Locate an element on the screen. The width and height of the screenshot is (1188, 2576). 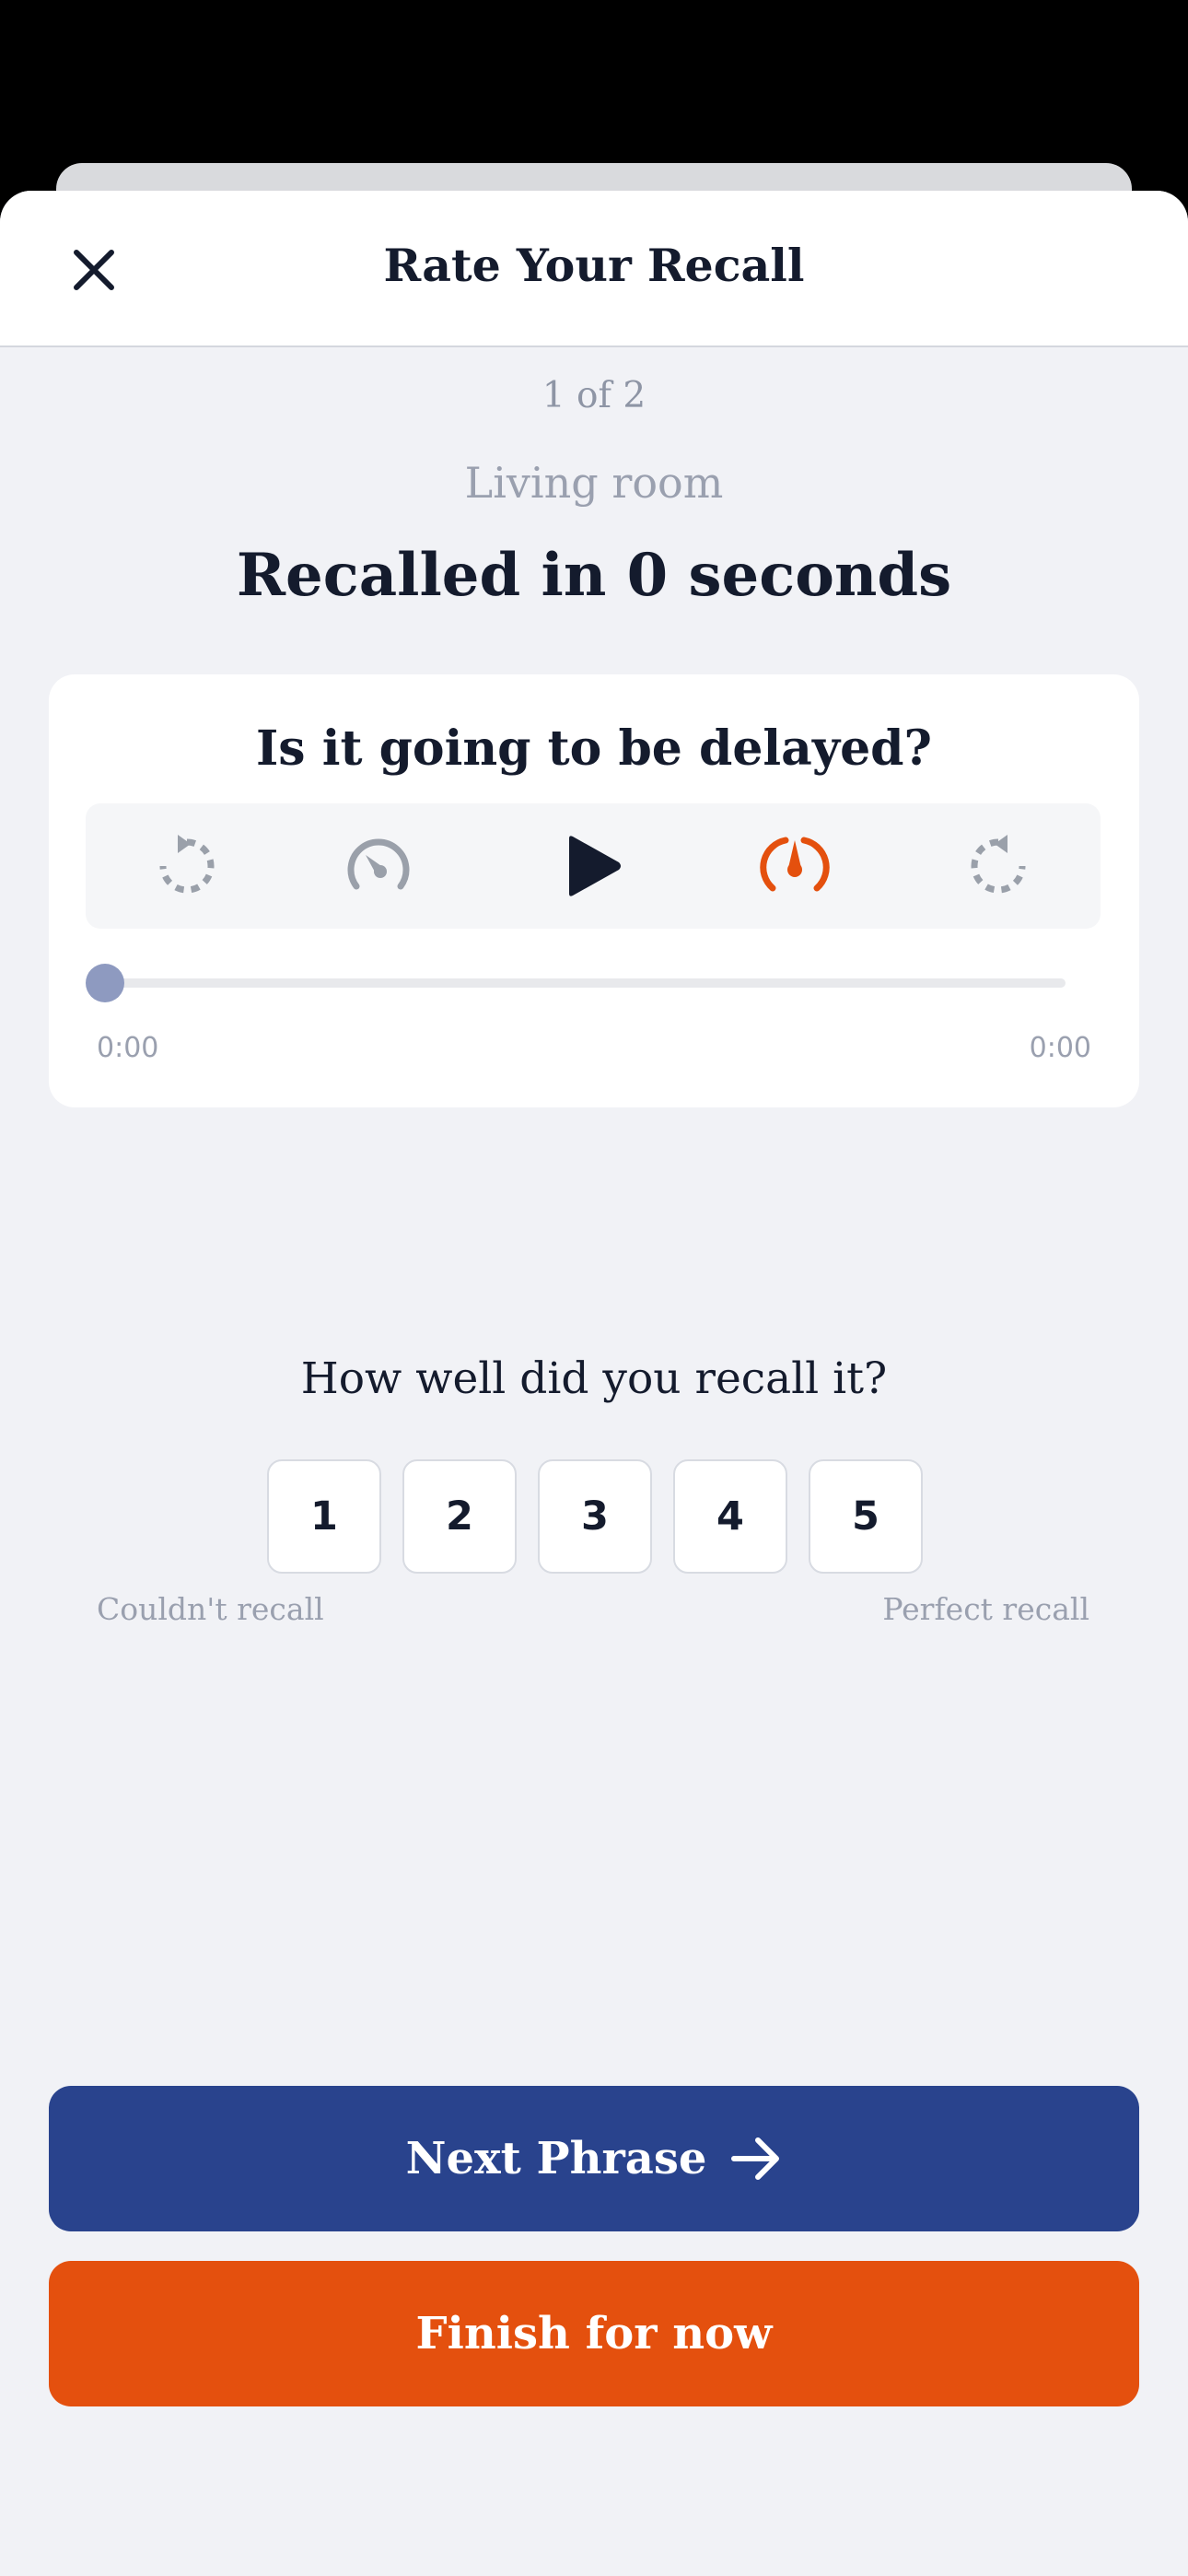
normal-speed-button is located at coordinates (794, 866).